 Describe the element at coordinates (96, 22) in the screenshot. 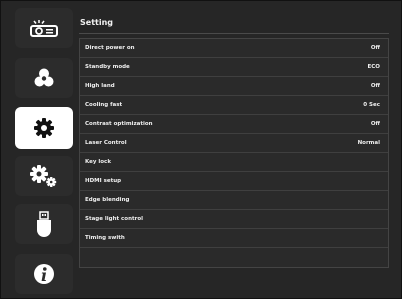

I see `page-title: Setting` at that location.